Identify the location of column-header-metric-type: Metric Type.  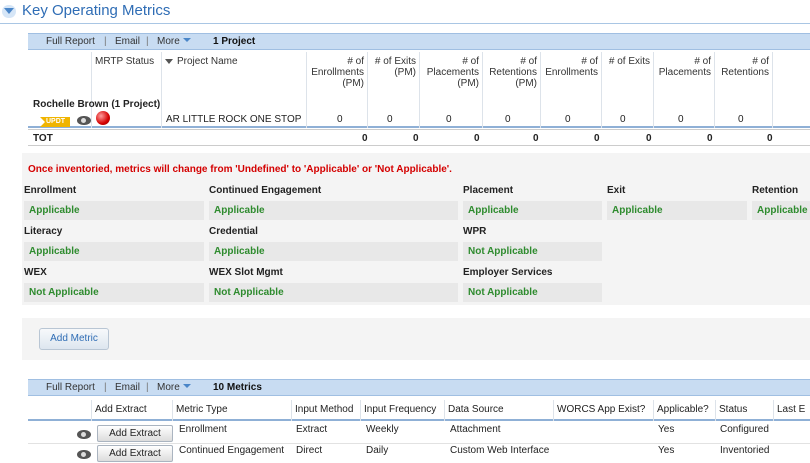
(232, 410).